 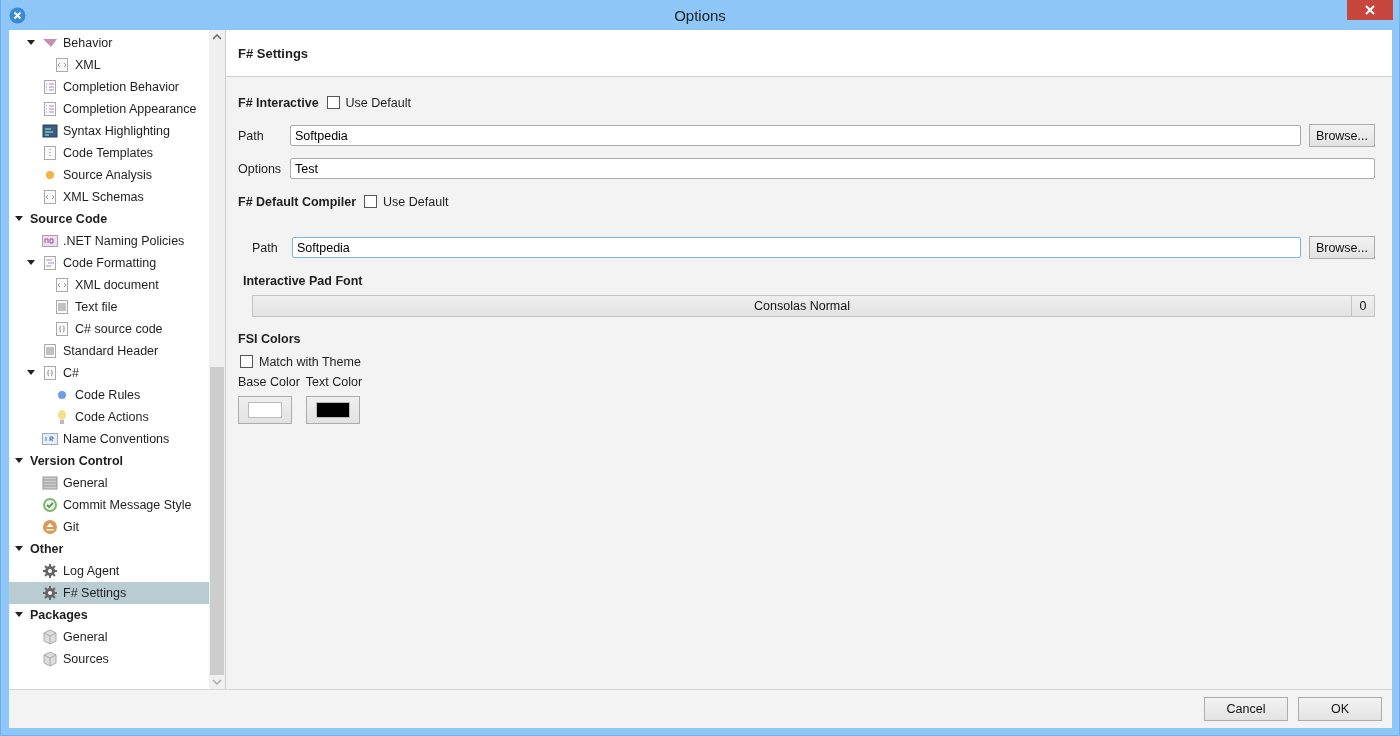 I want to click on scrollbar-thumb, so click(x=217, y=521).